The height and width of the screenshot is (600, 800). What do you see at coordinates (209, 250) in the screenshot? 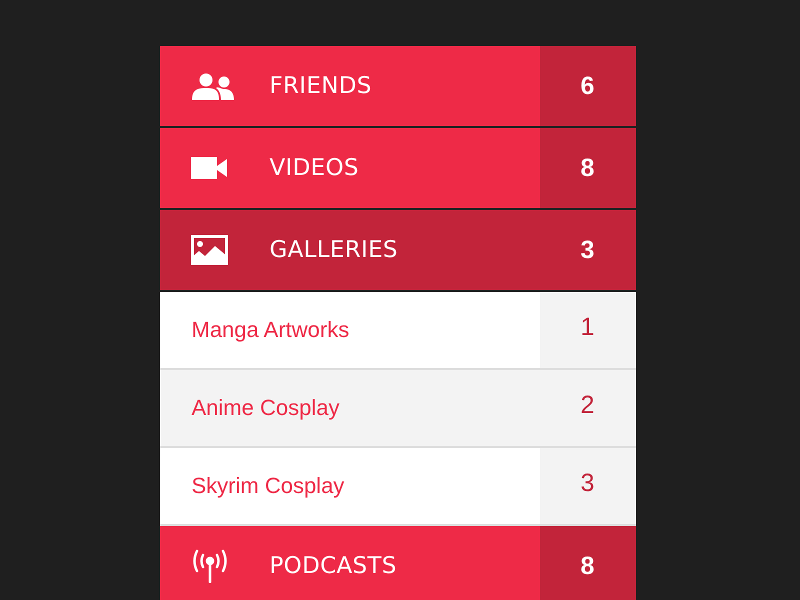
I see `image-icon` at bounding box center [209, 250].